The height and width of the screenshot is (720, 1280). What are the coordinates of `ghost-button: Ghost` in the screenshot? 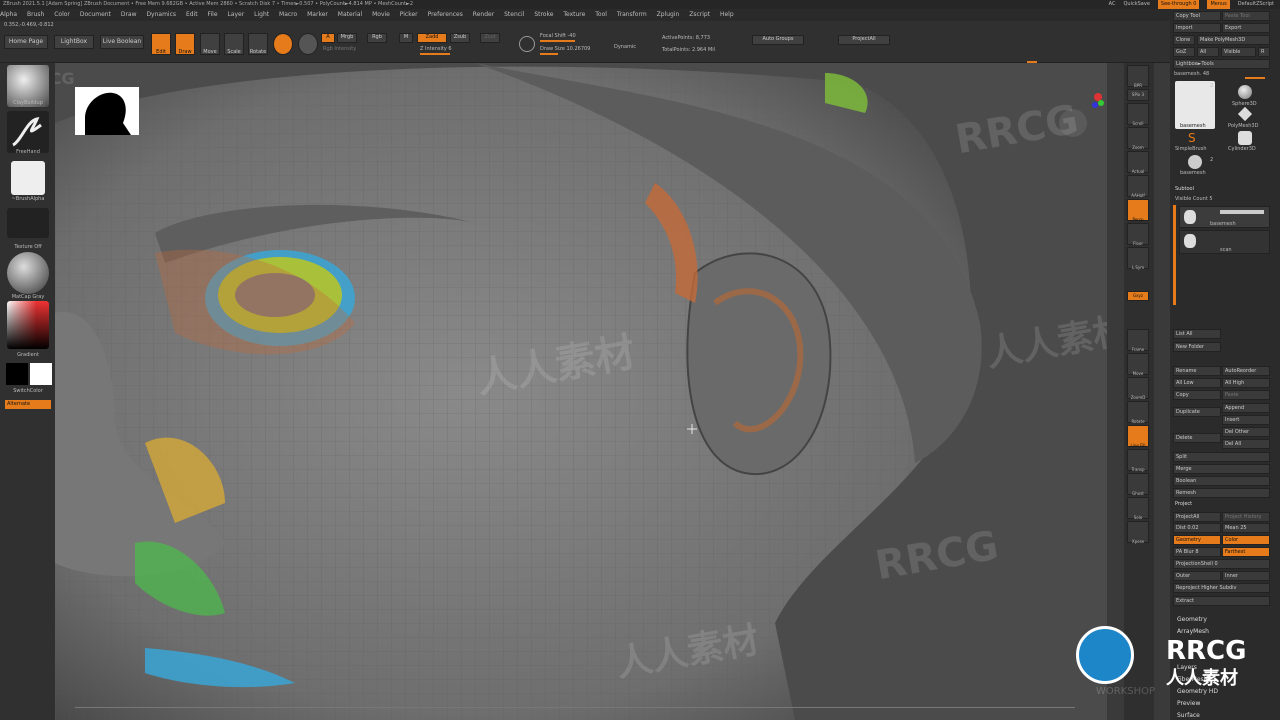 It's located at (1138, 484).